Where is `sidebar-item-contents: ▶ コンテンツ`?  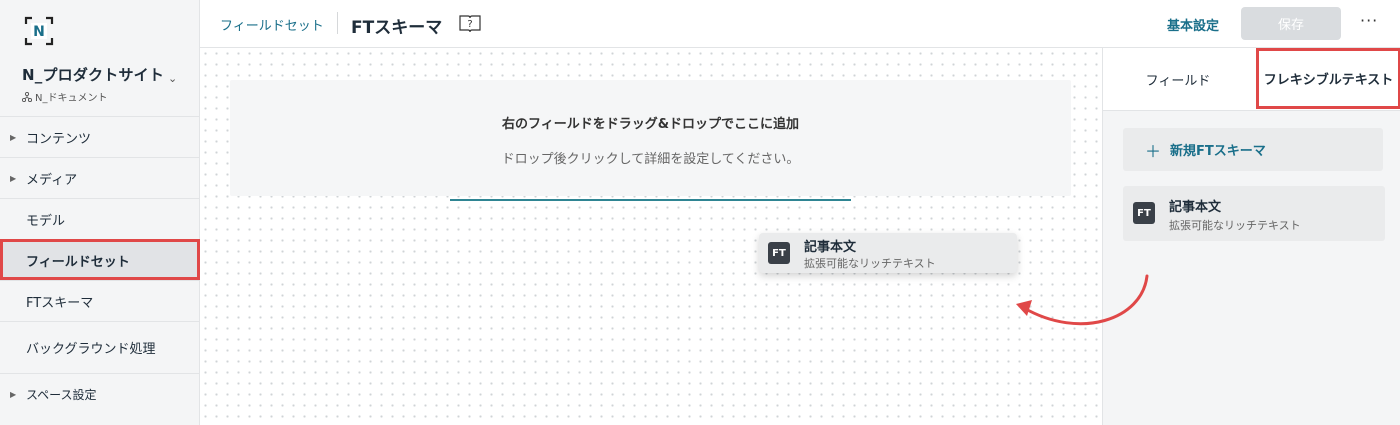 sidebar-item-contents: ▶ コンテンツ is located at coordinates (100, 136).